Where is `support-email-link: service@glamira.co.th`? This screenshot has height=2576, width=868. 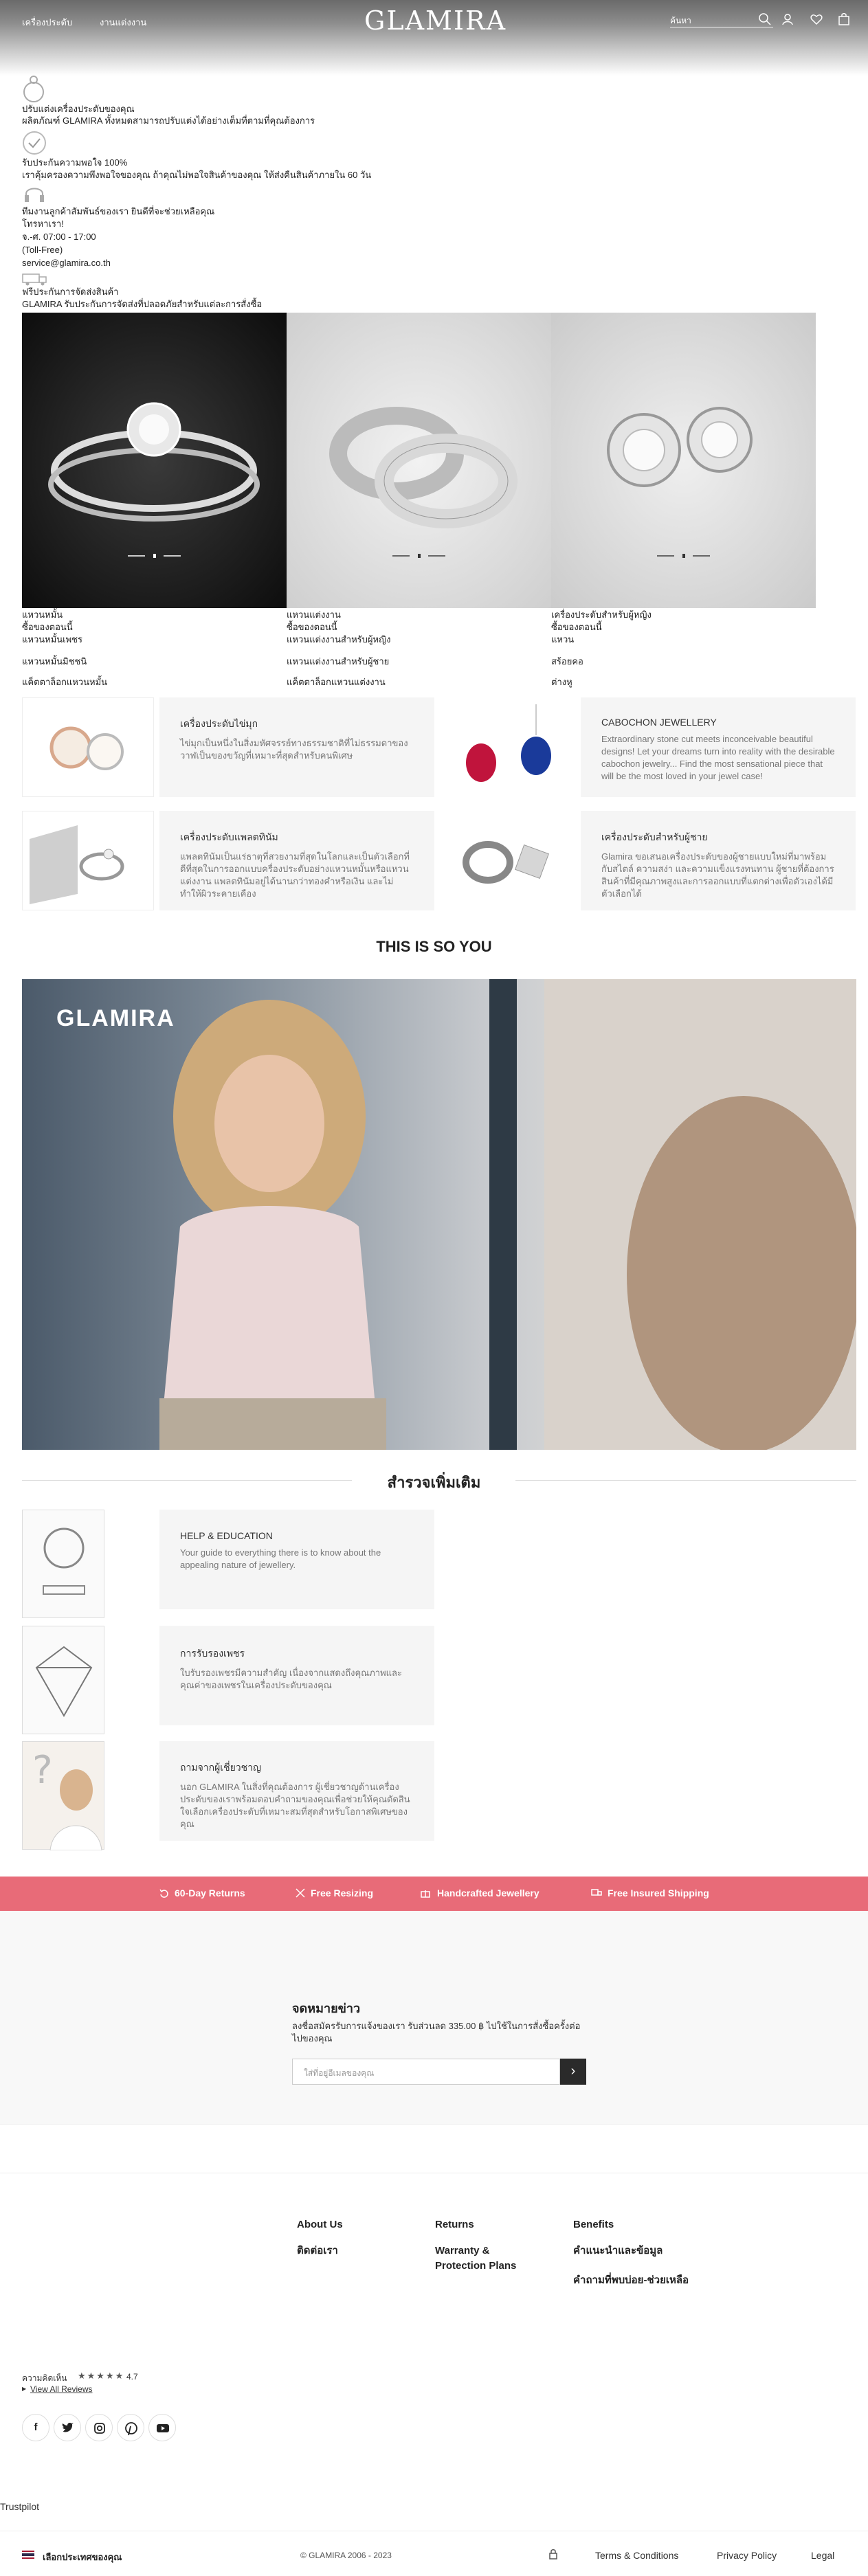 support-email-link: service@glamira.co.th is located at coordinates (66, 263).